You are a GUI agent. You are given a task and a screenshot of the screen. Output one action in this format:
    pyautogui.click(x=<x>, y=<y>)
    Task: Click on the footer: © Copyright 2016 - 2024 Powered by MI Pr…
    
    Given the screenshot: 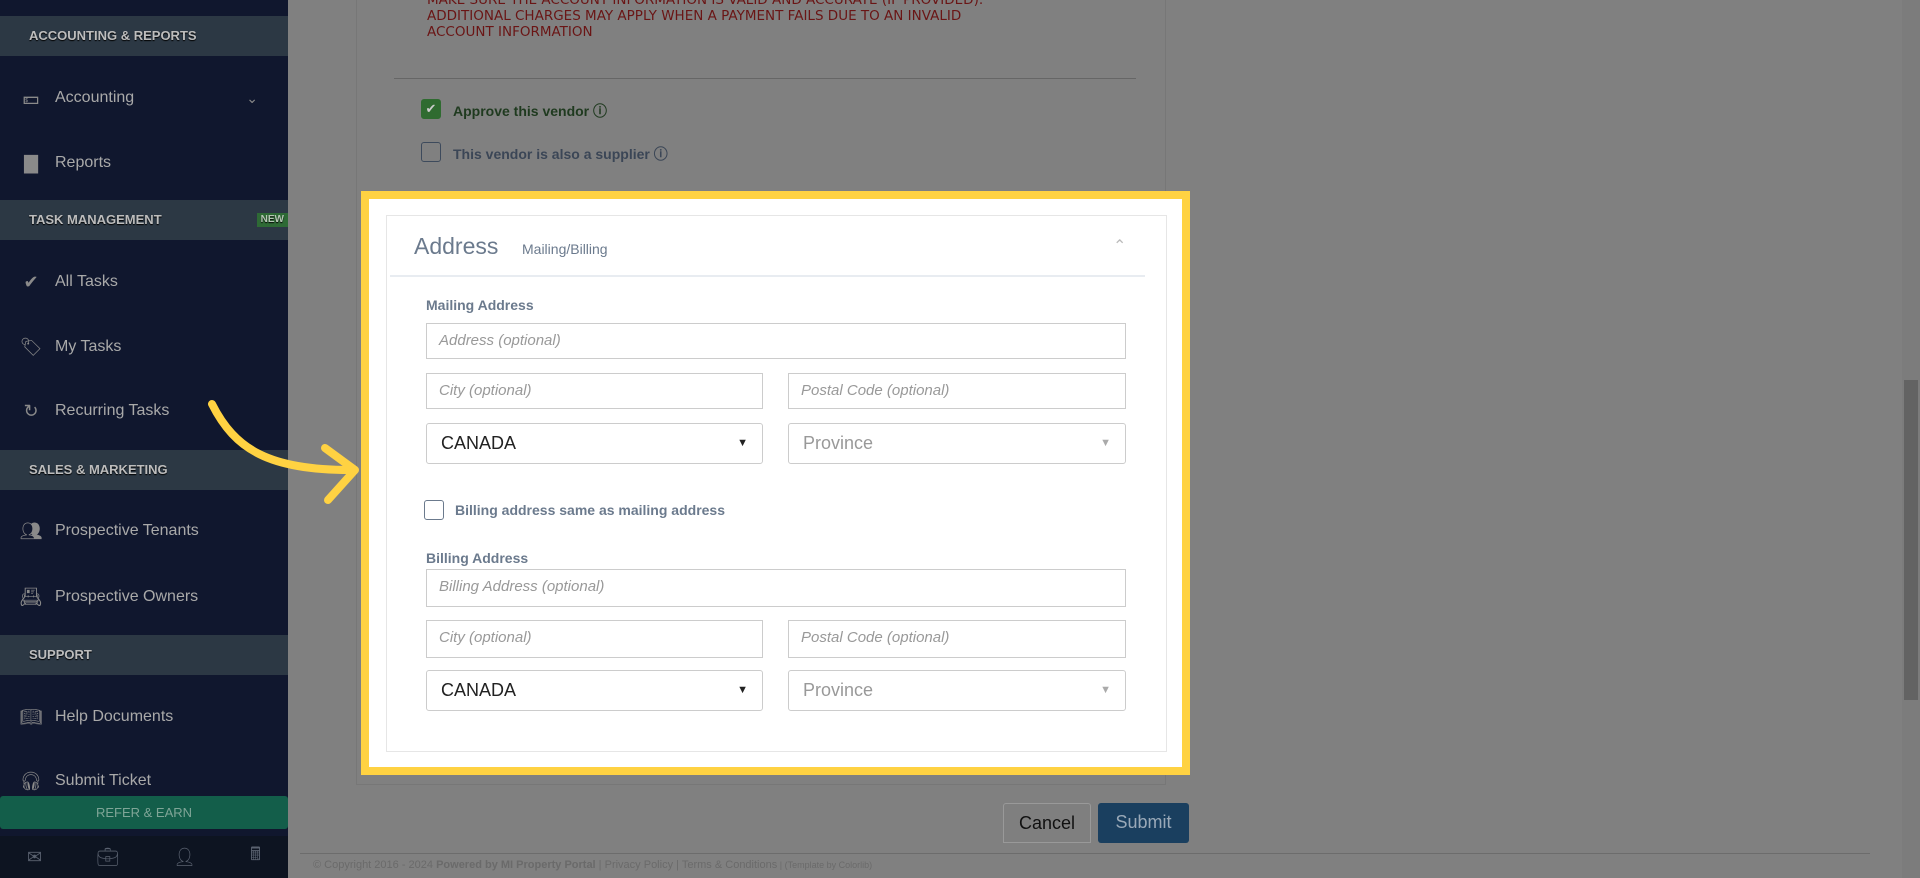 What is the action you would take?
    pyautogui.click(x=592, y=865)
    